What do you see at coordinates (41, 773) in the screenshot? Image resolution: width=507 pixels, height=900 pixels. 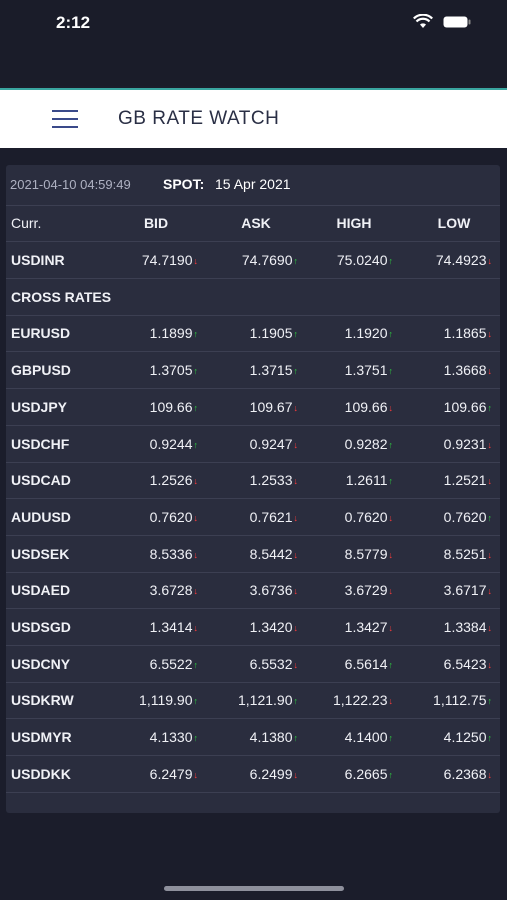 I see `currency-pair: USDDKK` at bounding box center [41, 773].